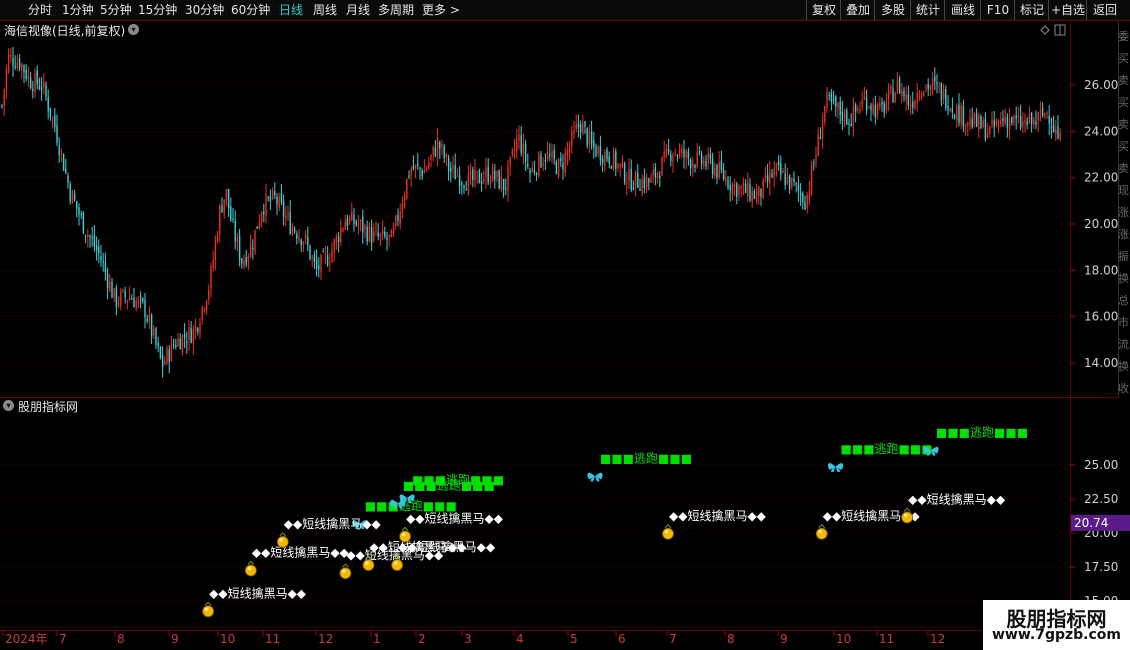 This screenshot has height=650, width=1130. What do you see at coordinates (673, 639) in the screenshot?
I see `time-tick-label: 7` at bounding box center [673, 639].